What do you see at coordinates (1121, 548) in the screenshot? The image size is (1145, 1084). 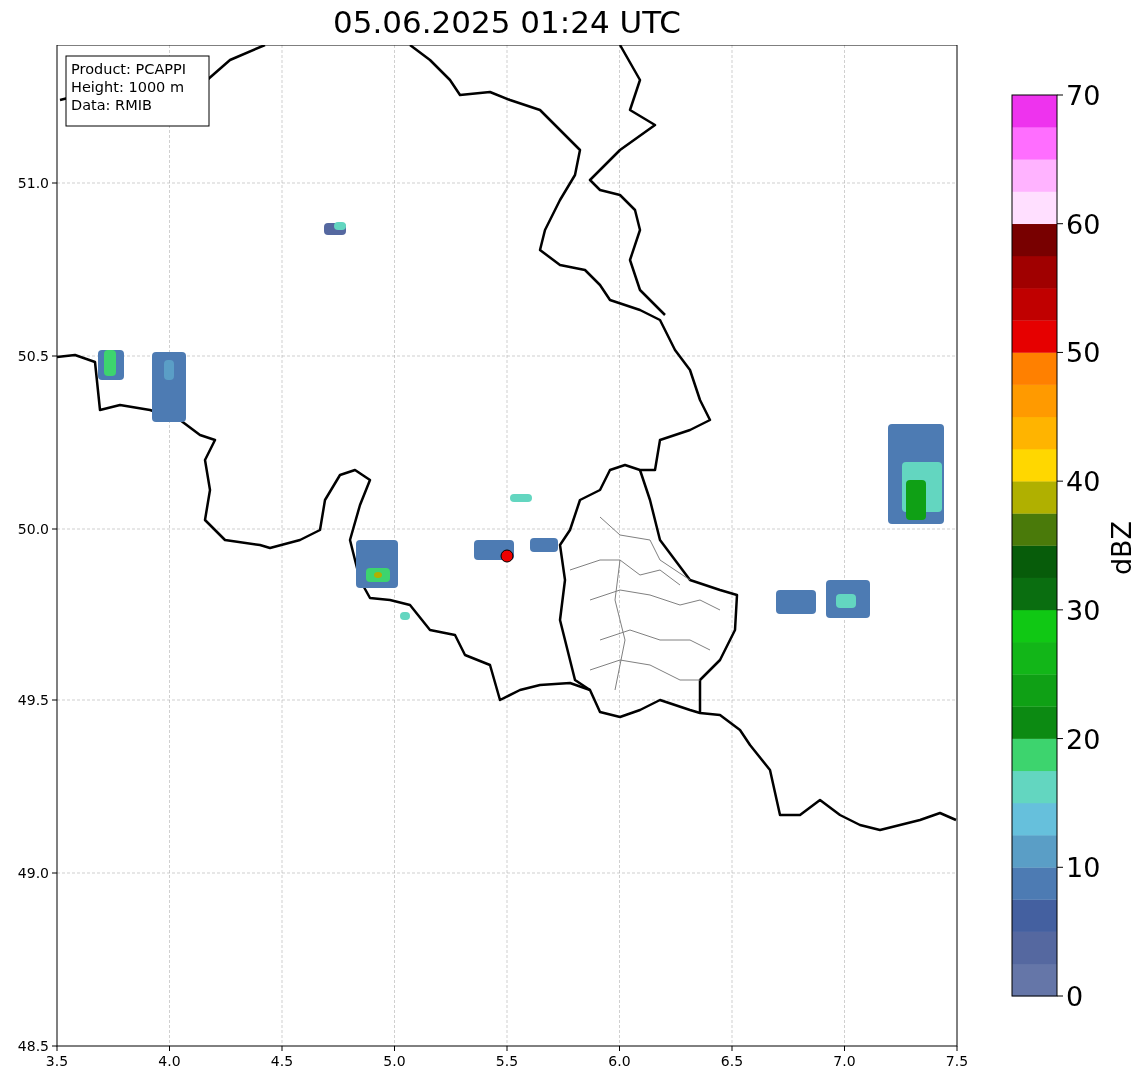 I see `colorbar-label: dBZ` at bounding box center [1121, 548].